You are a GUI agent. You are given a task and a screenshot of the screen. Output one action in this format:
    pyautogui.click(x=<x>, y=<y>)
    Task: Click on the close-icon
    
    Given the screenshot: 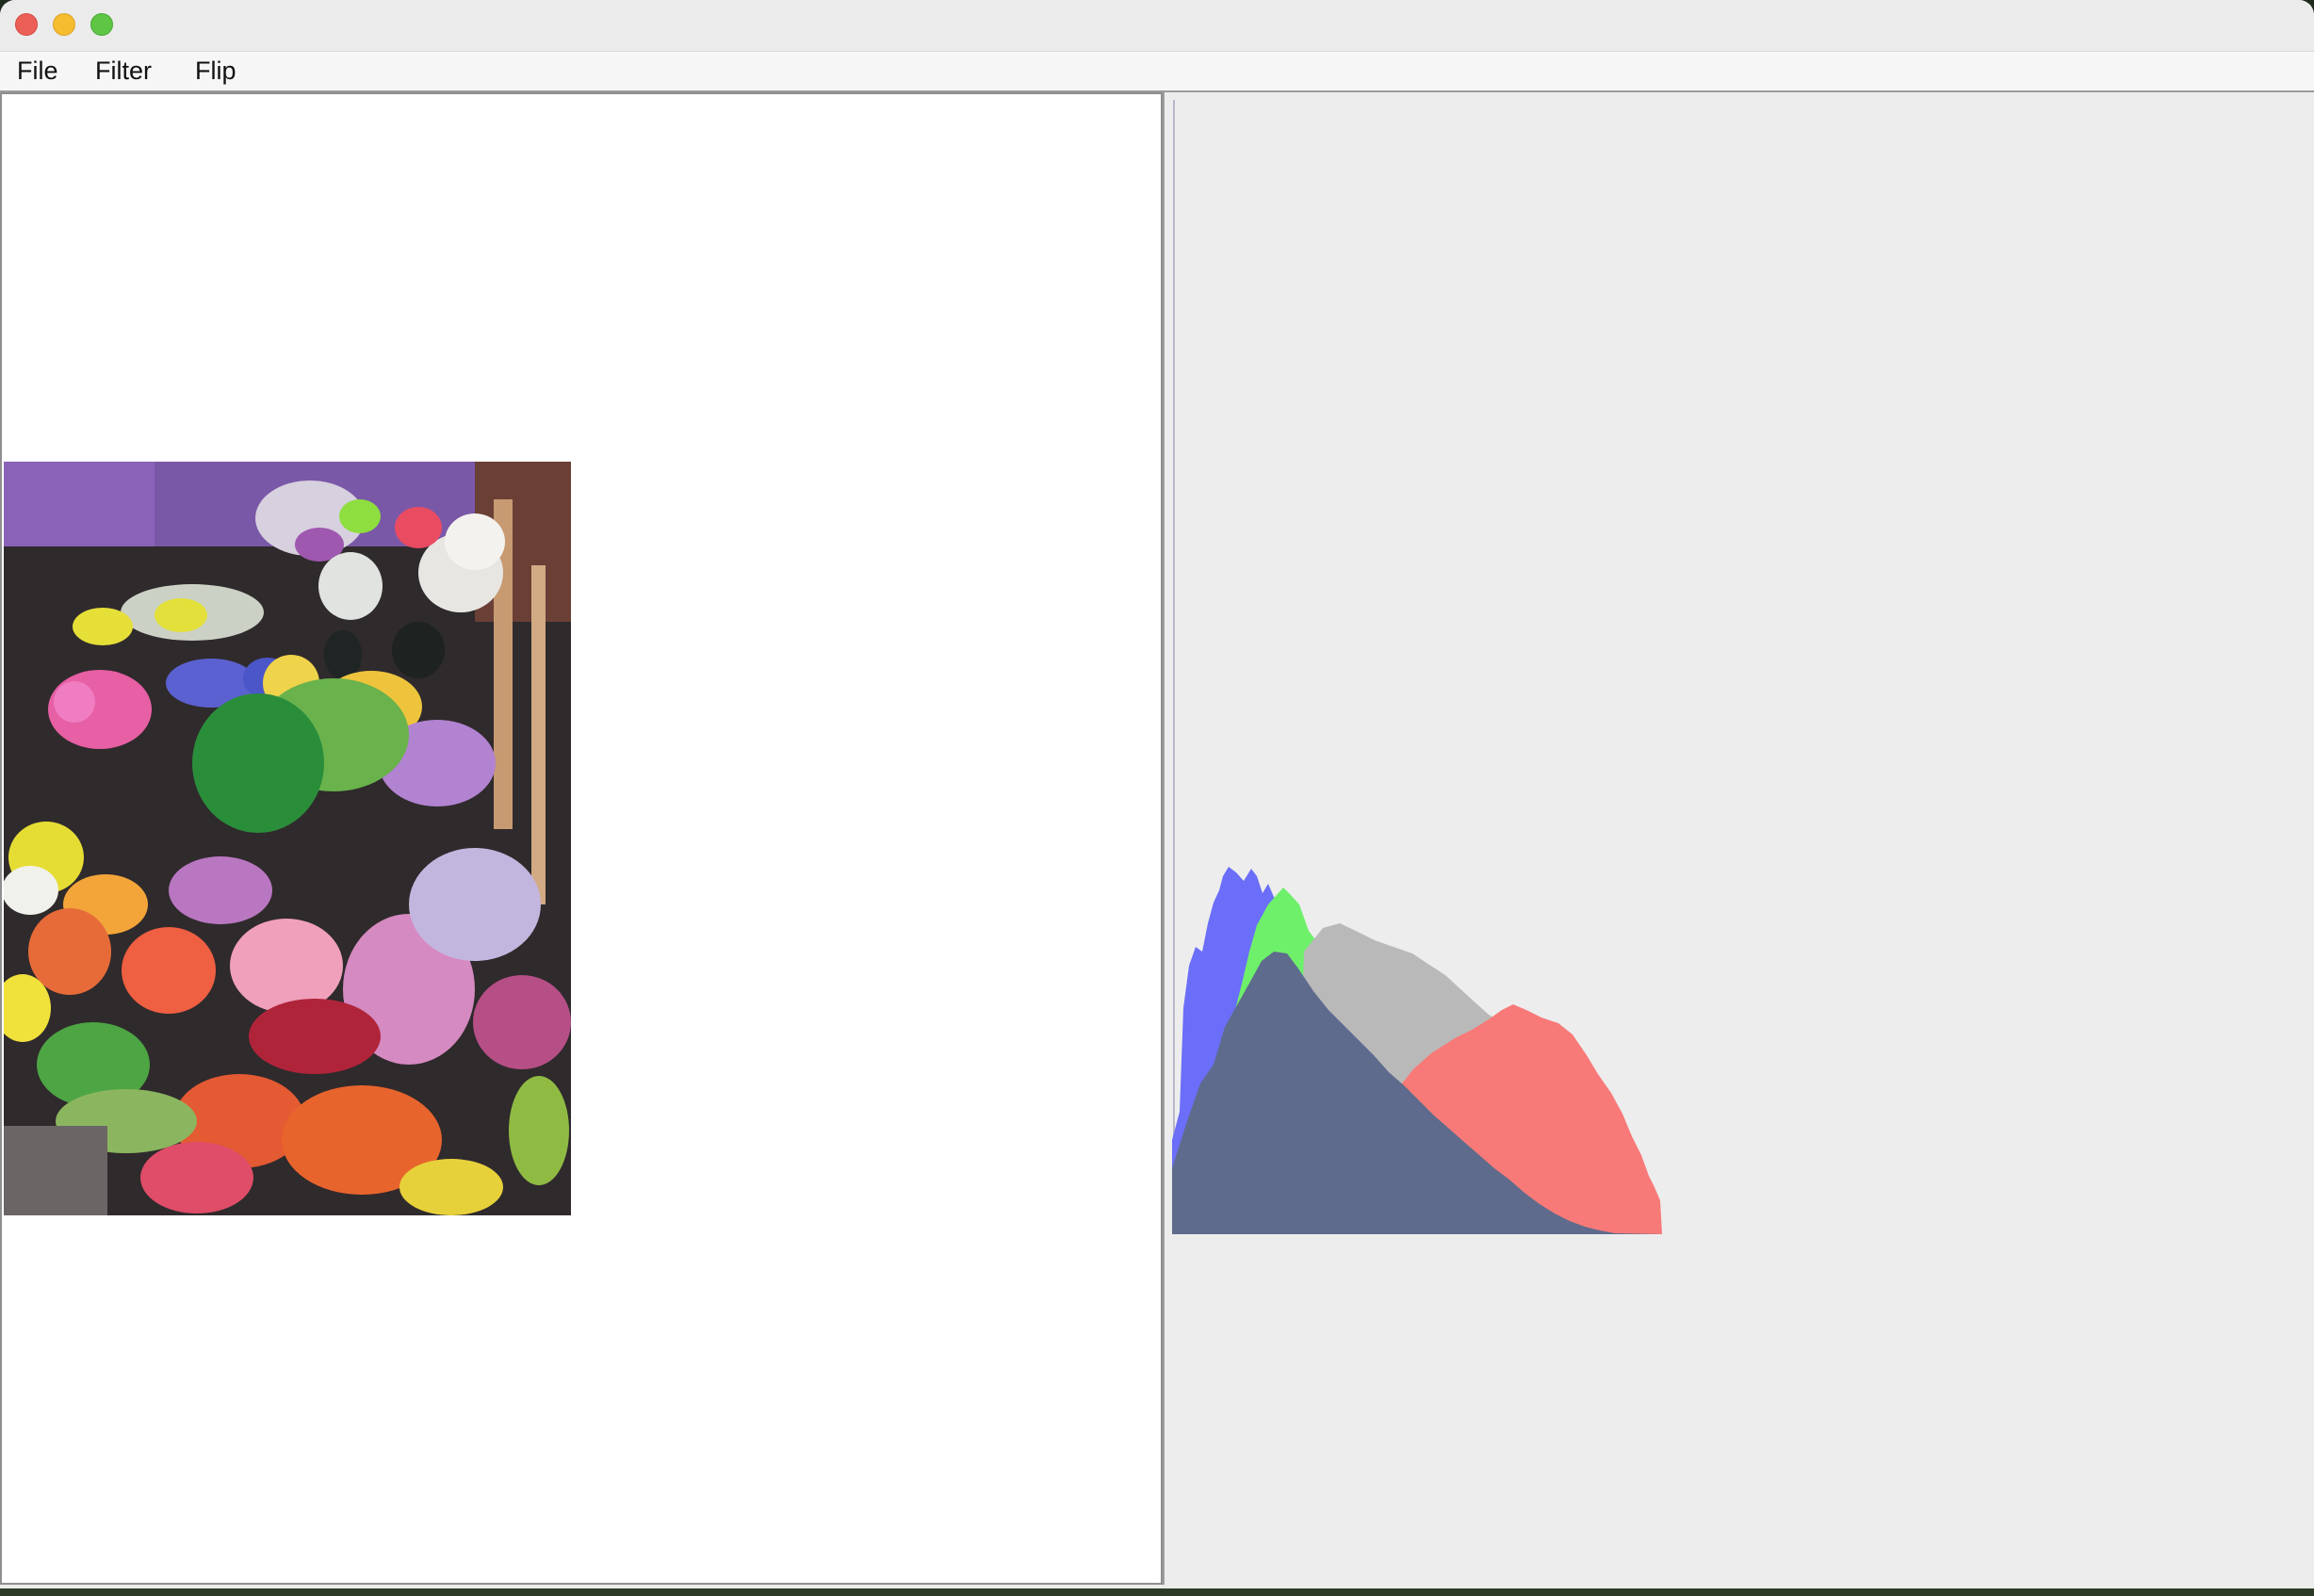 What is the action you would take?
    pyautogui.click(x=26, y=24)
    